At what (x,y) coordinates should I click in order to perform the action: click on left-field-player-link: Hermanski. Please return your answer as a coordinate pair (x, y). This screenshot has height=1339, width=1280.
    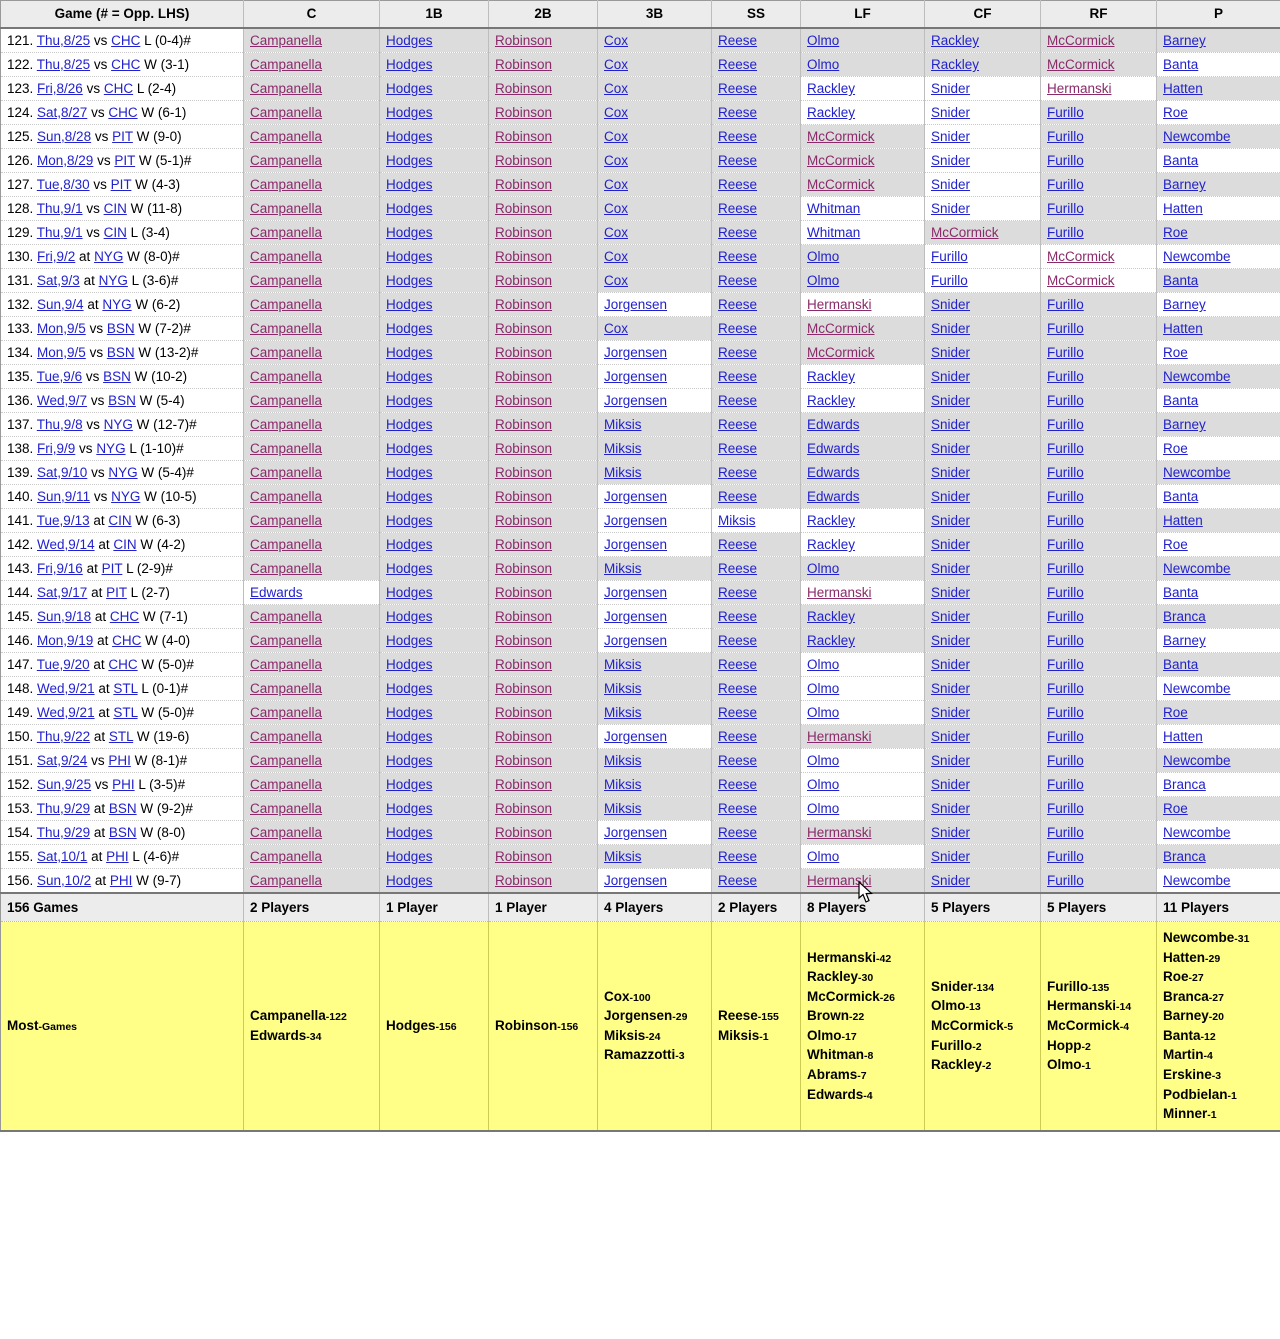
    Looking at the image, I should click on (839, 592).